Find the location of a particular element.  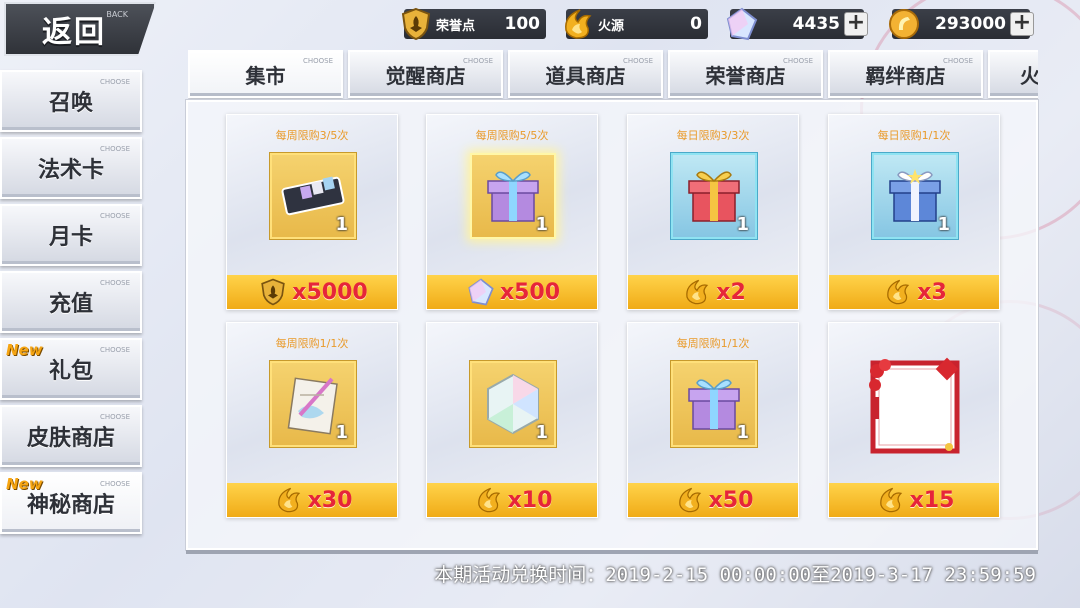

sidebar-item-label: 月卡 is located at coordinates (70, 237).